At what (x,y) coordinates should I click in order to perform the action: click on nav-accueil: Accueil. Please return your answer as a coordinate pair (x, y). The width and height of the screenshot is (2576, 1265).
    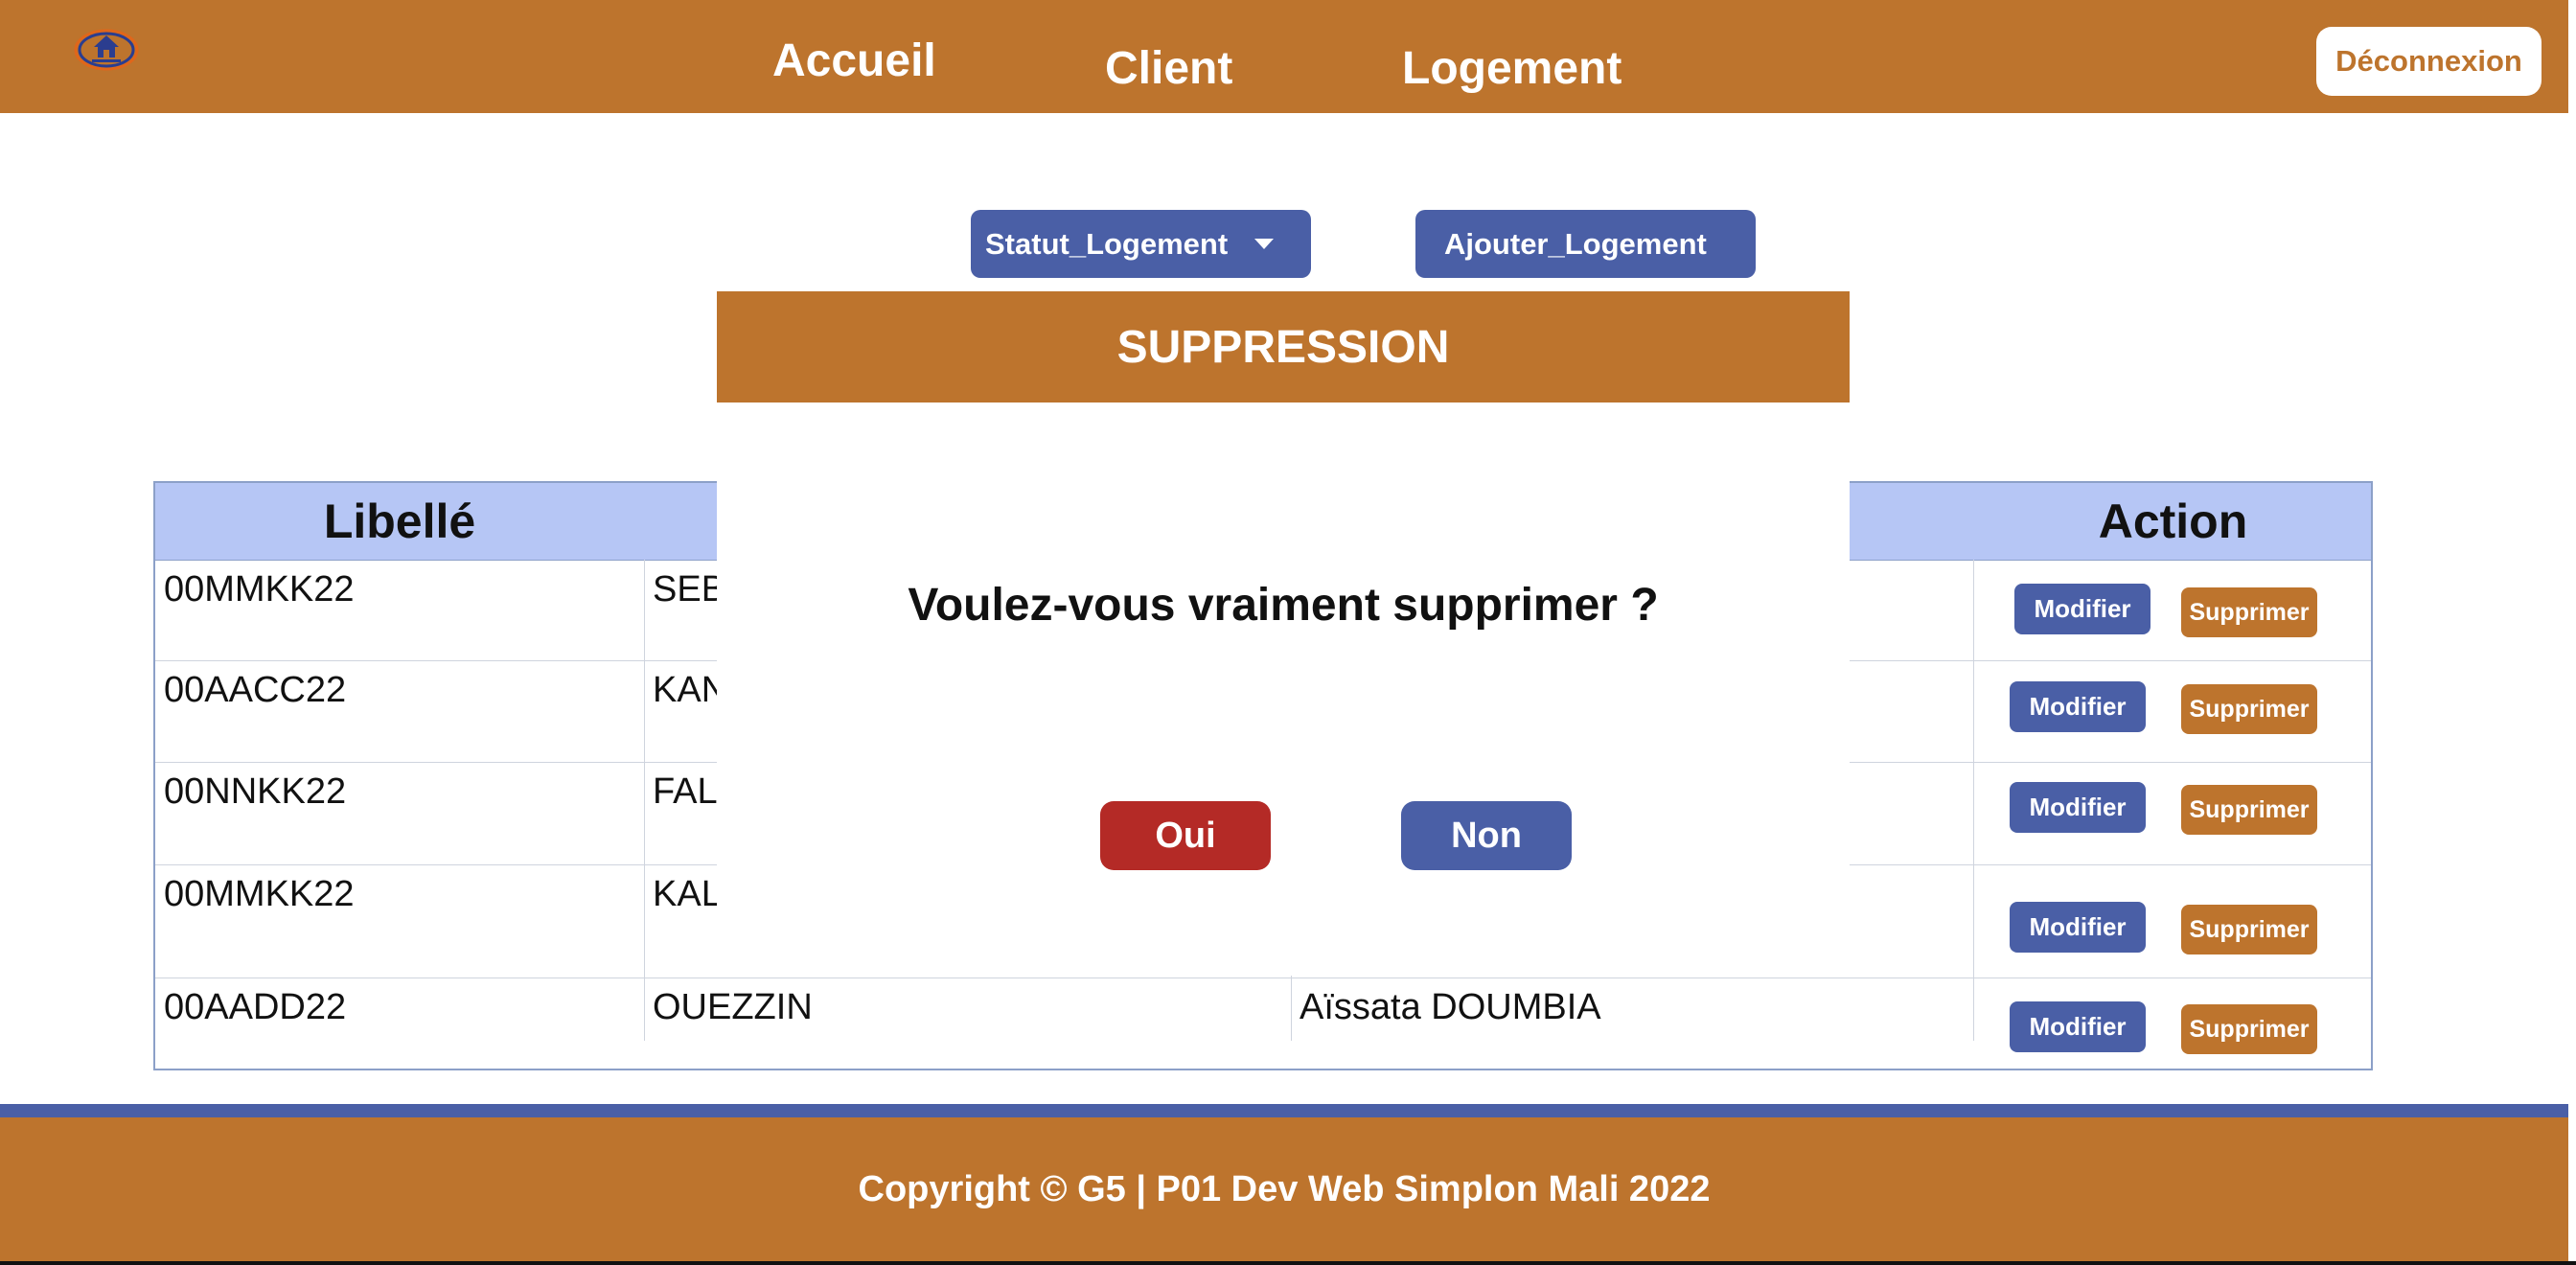
    Looking at the image, I should click on (854, 60).